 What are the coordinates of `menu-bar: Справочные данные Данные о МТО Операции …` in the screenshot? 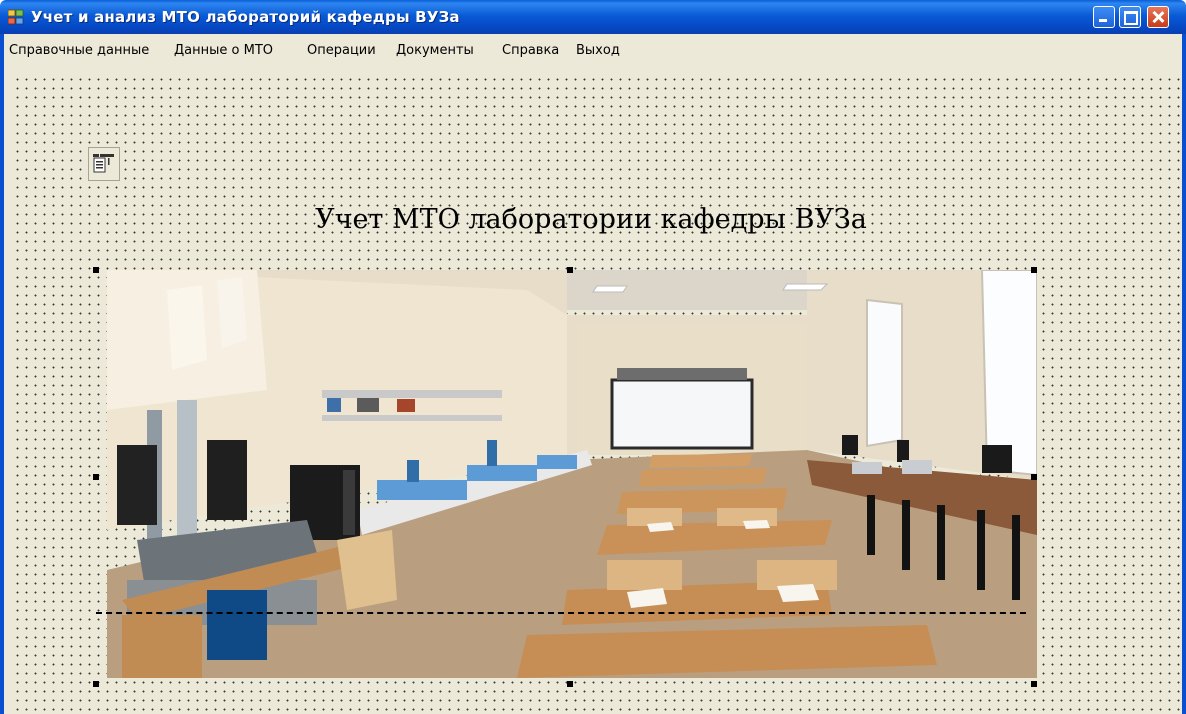 It's located at (593, 53).